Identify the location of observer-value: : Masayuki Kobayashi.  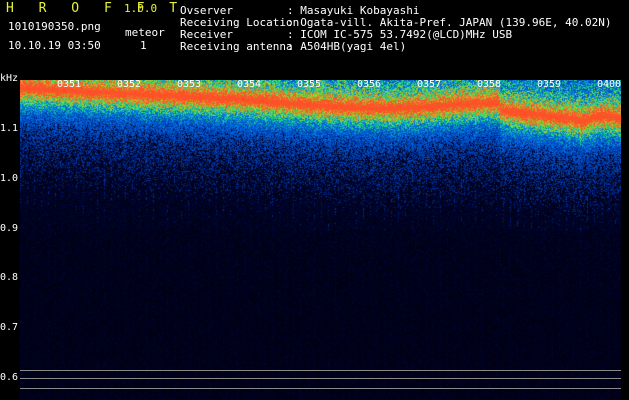
(353, 10).